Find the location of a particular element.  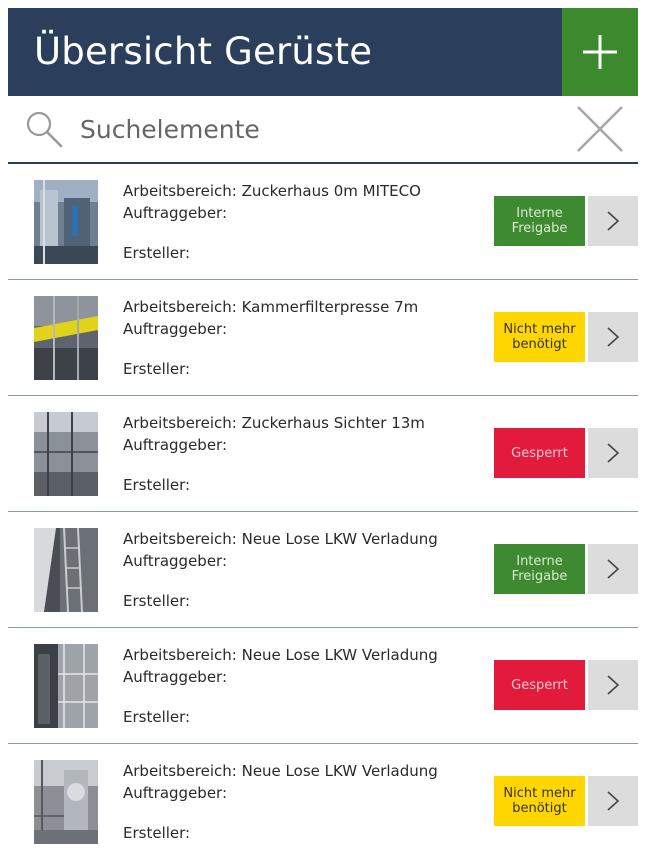

app-header: Übersicht Gerüste is located at coordinates (323, 52).